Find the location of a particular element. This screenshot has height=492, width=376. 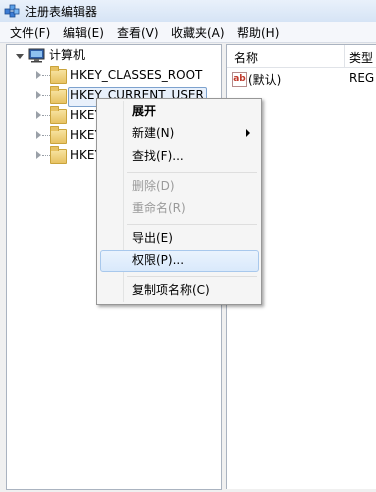

tree-item-hkey-classes-root: HKEY_CLASSES_ROOT is located at coordinates (136, 75).